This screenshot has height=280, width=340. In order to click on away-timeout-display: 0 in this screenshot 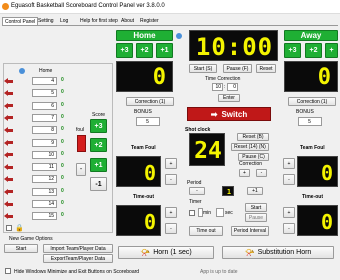, I will do `click(317, 220)`.